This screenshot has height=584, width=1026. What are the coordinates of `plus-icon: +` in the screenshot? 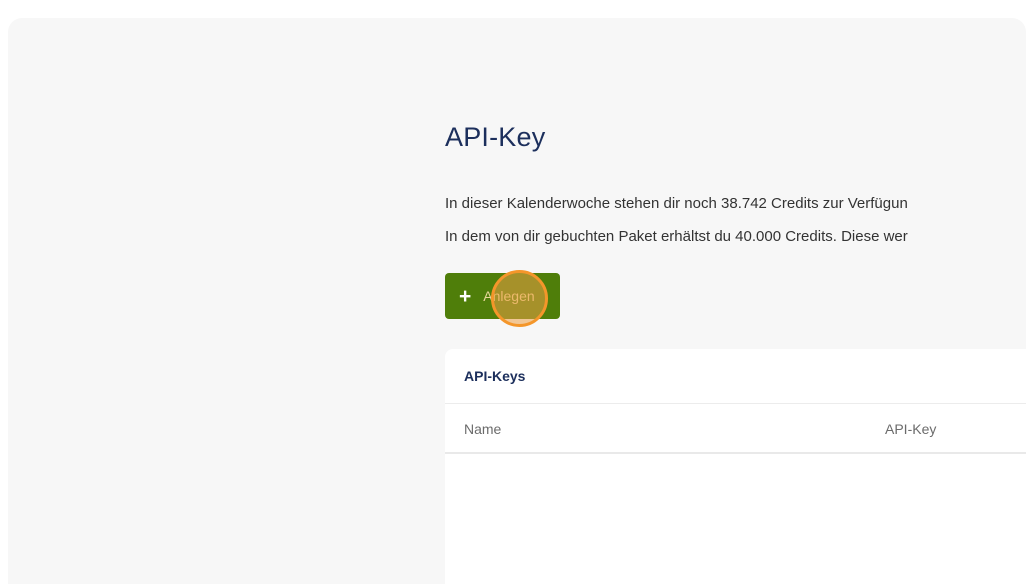 It's located at (465, 296).